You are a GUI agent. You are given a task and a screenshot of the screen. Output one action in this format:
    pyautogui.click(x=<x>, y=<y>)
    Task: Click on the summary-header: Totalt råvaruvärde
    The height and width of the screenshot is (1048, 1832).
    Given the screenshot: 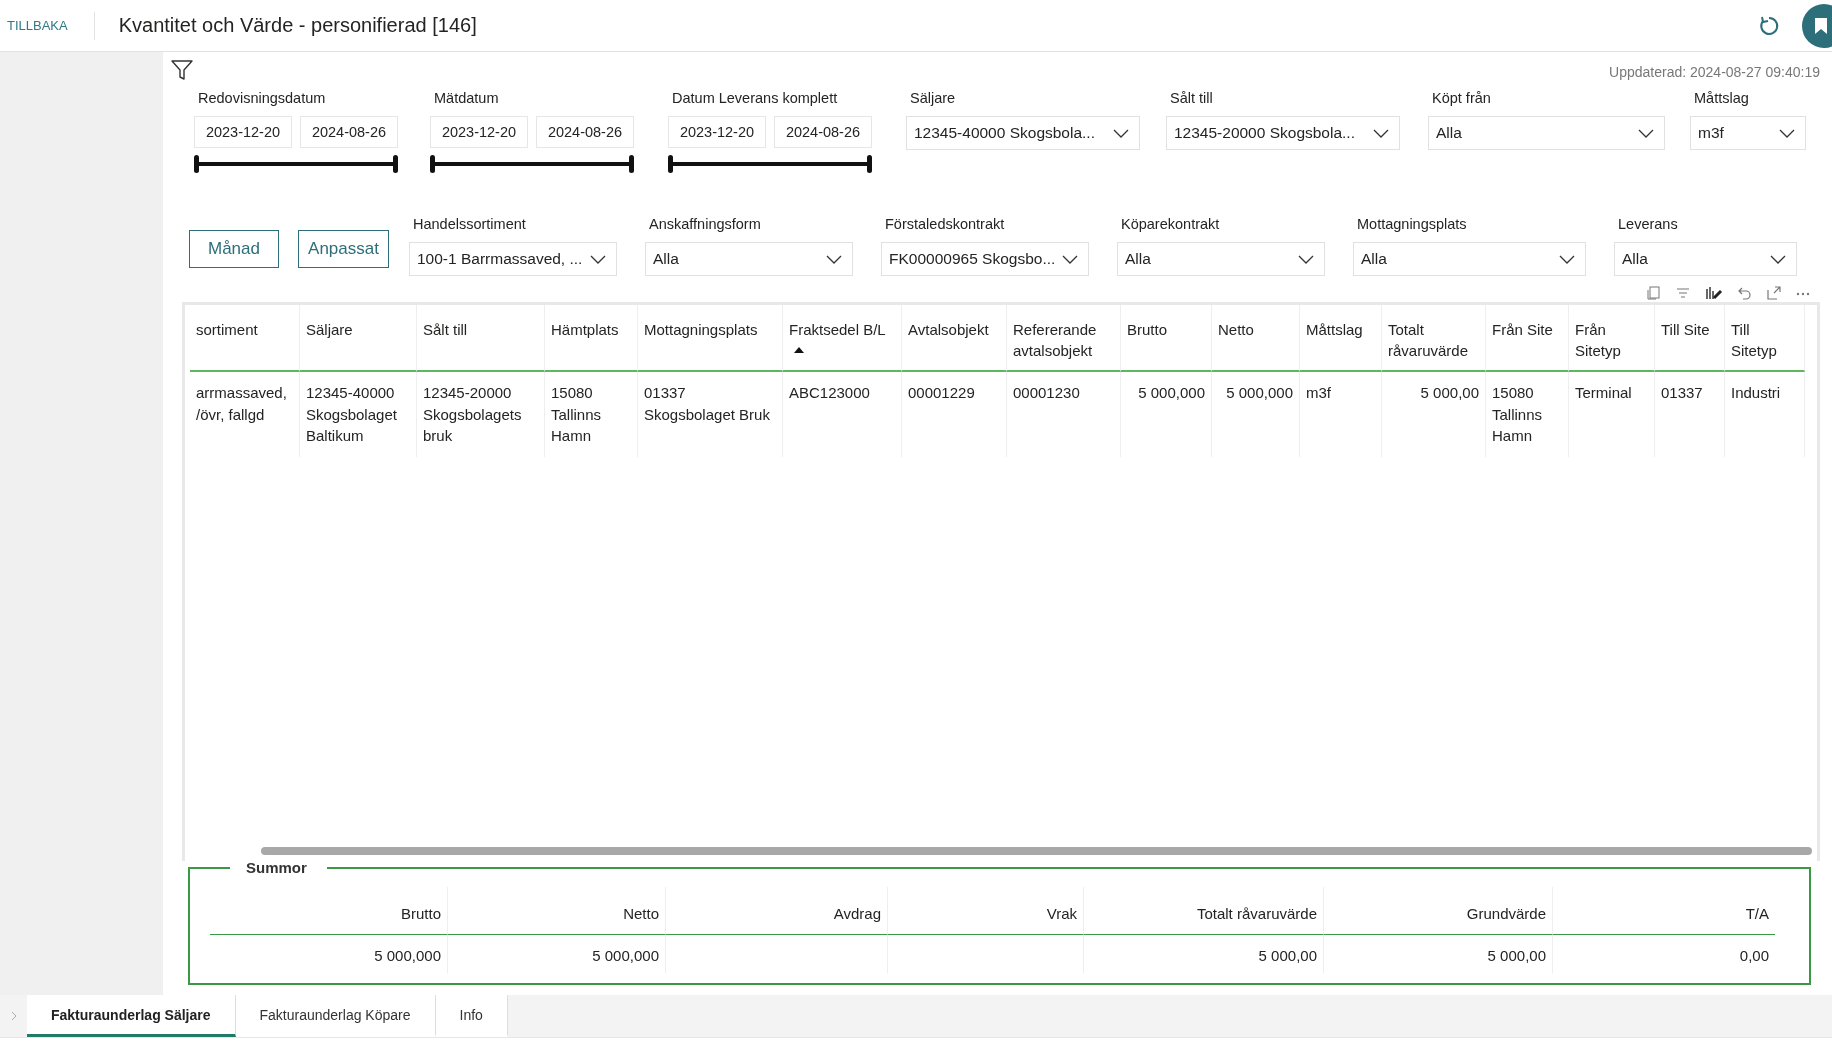 What is the action you would take?
    pyautogui.click(x=1256, y=913)
    